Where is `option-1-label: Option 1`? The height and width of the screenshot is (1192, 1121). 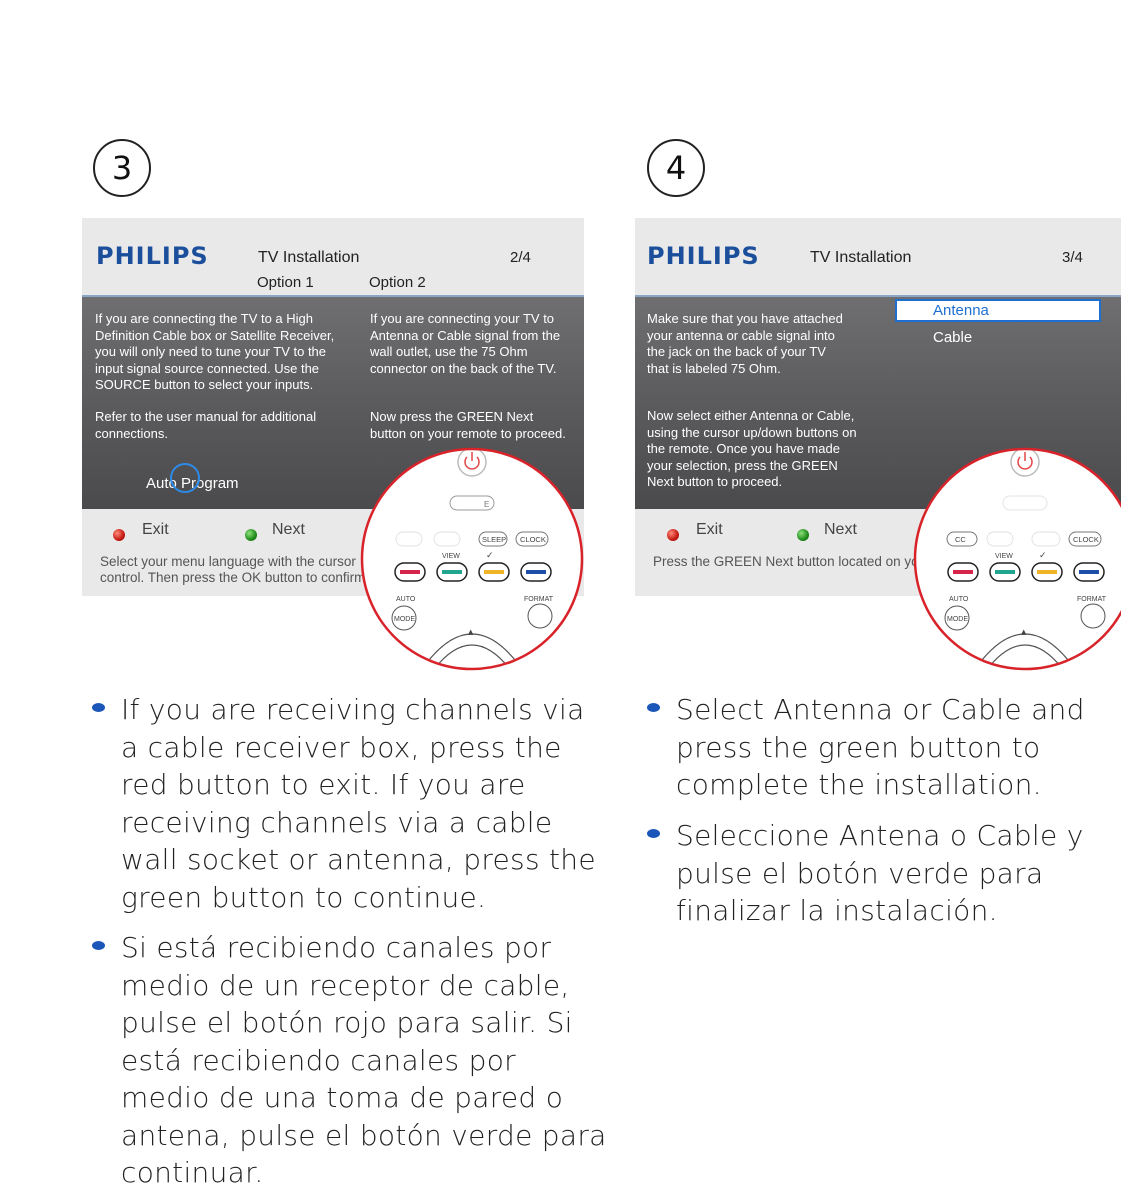 option-1-label: Option 1 is located at coordinates (285, 282).